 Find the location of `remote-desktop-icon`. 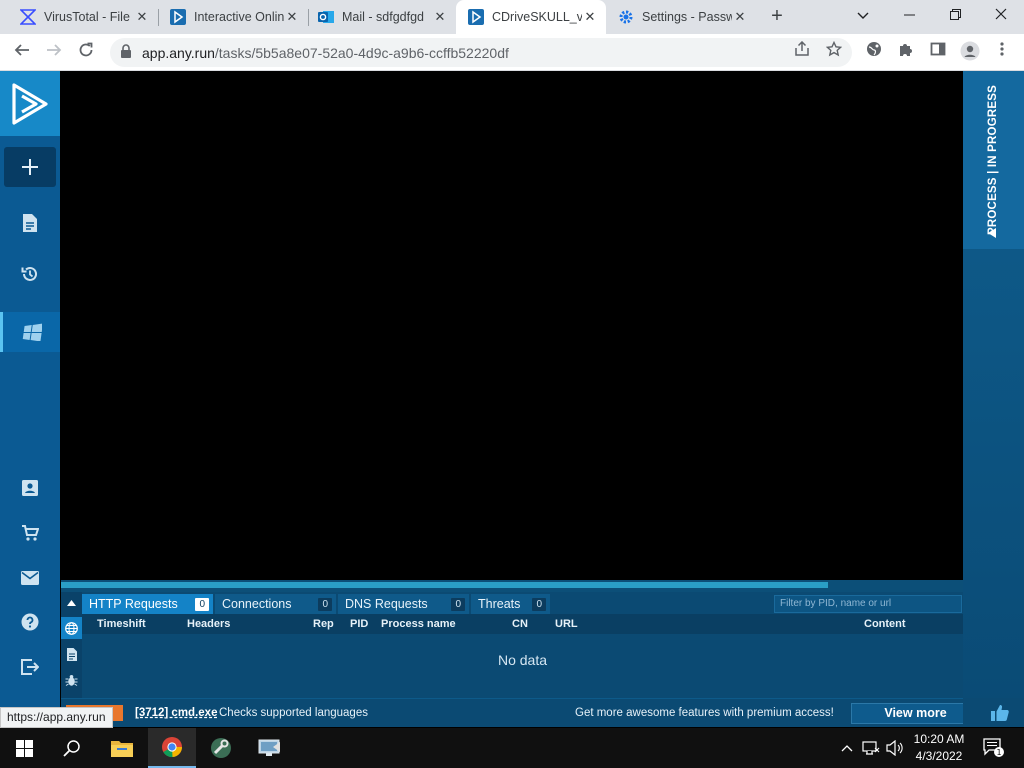

remote-desktop-icon is located at coordinates (270, 748).